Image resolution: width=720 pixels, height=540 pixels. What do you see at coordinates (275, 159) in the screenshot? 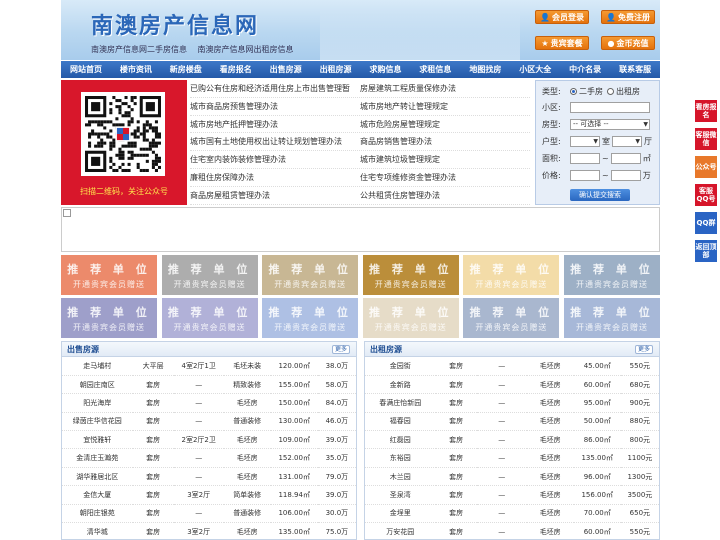
I see `policy-link: 住宅室内装饰装修管理办法` at bounding box center [275, 159].